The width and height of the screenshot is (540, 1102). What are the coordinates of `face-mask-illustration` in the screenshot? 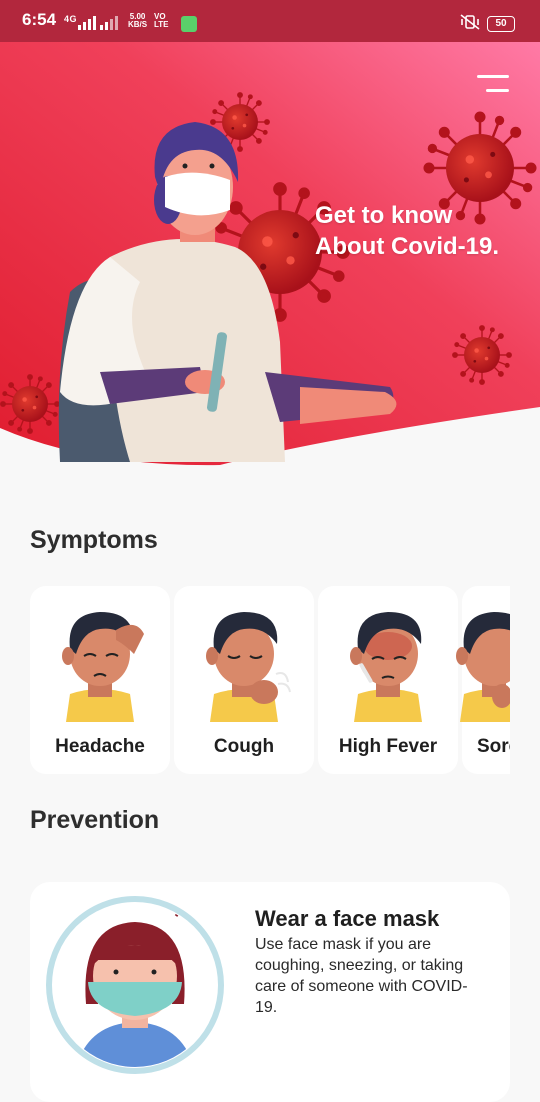 It's located at (135, 985).